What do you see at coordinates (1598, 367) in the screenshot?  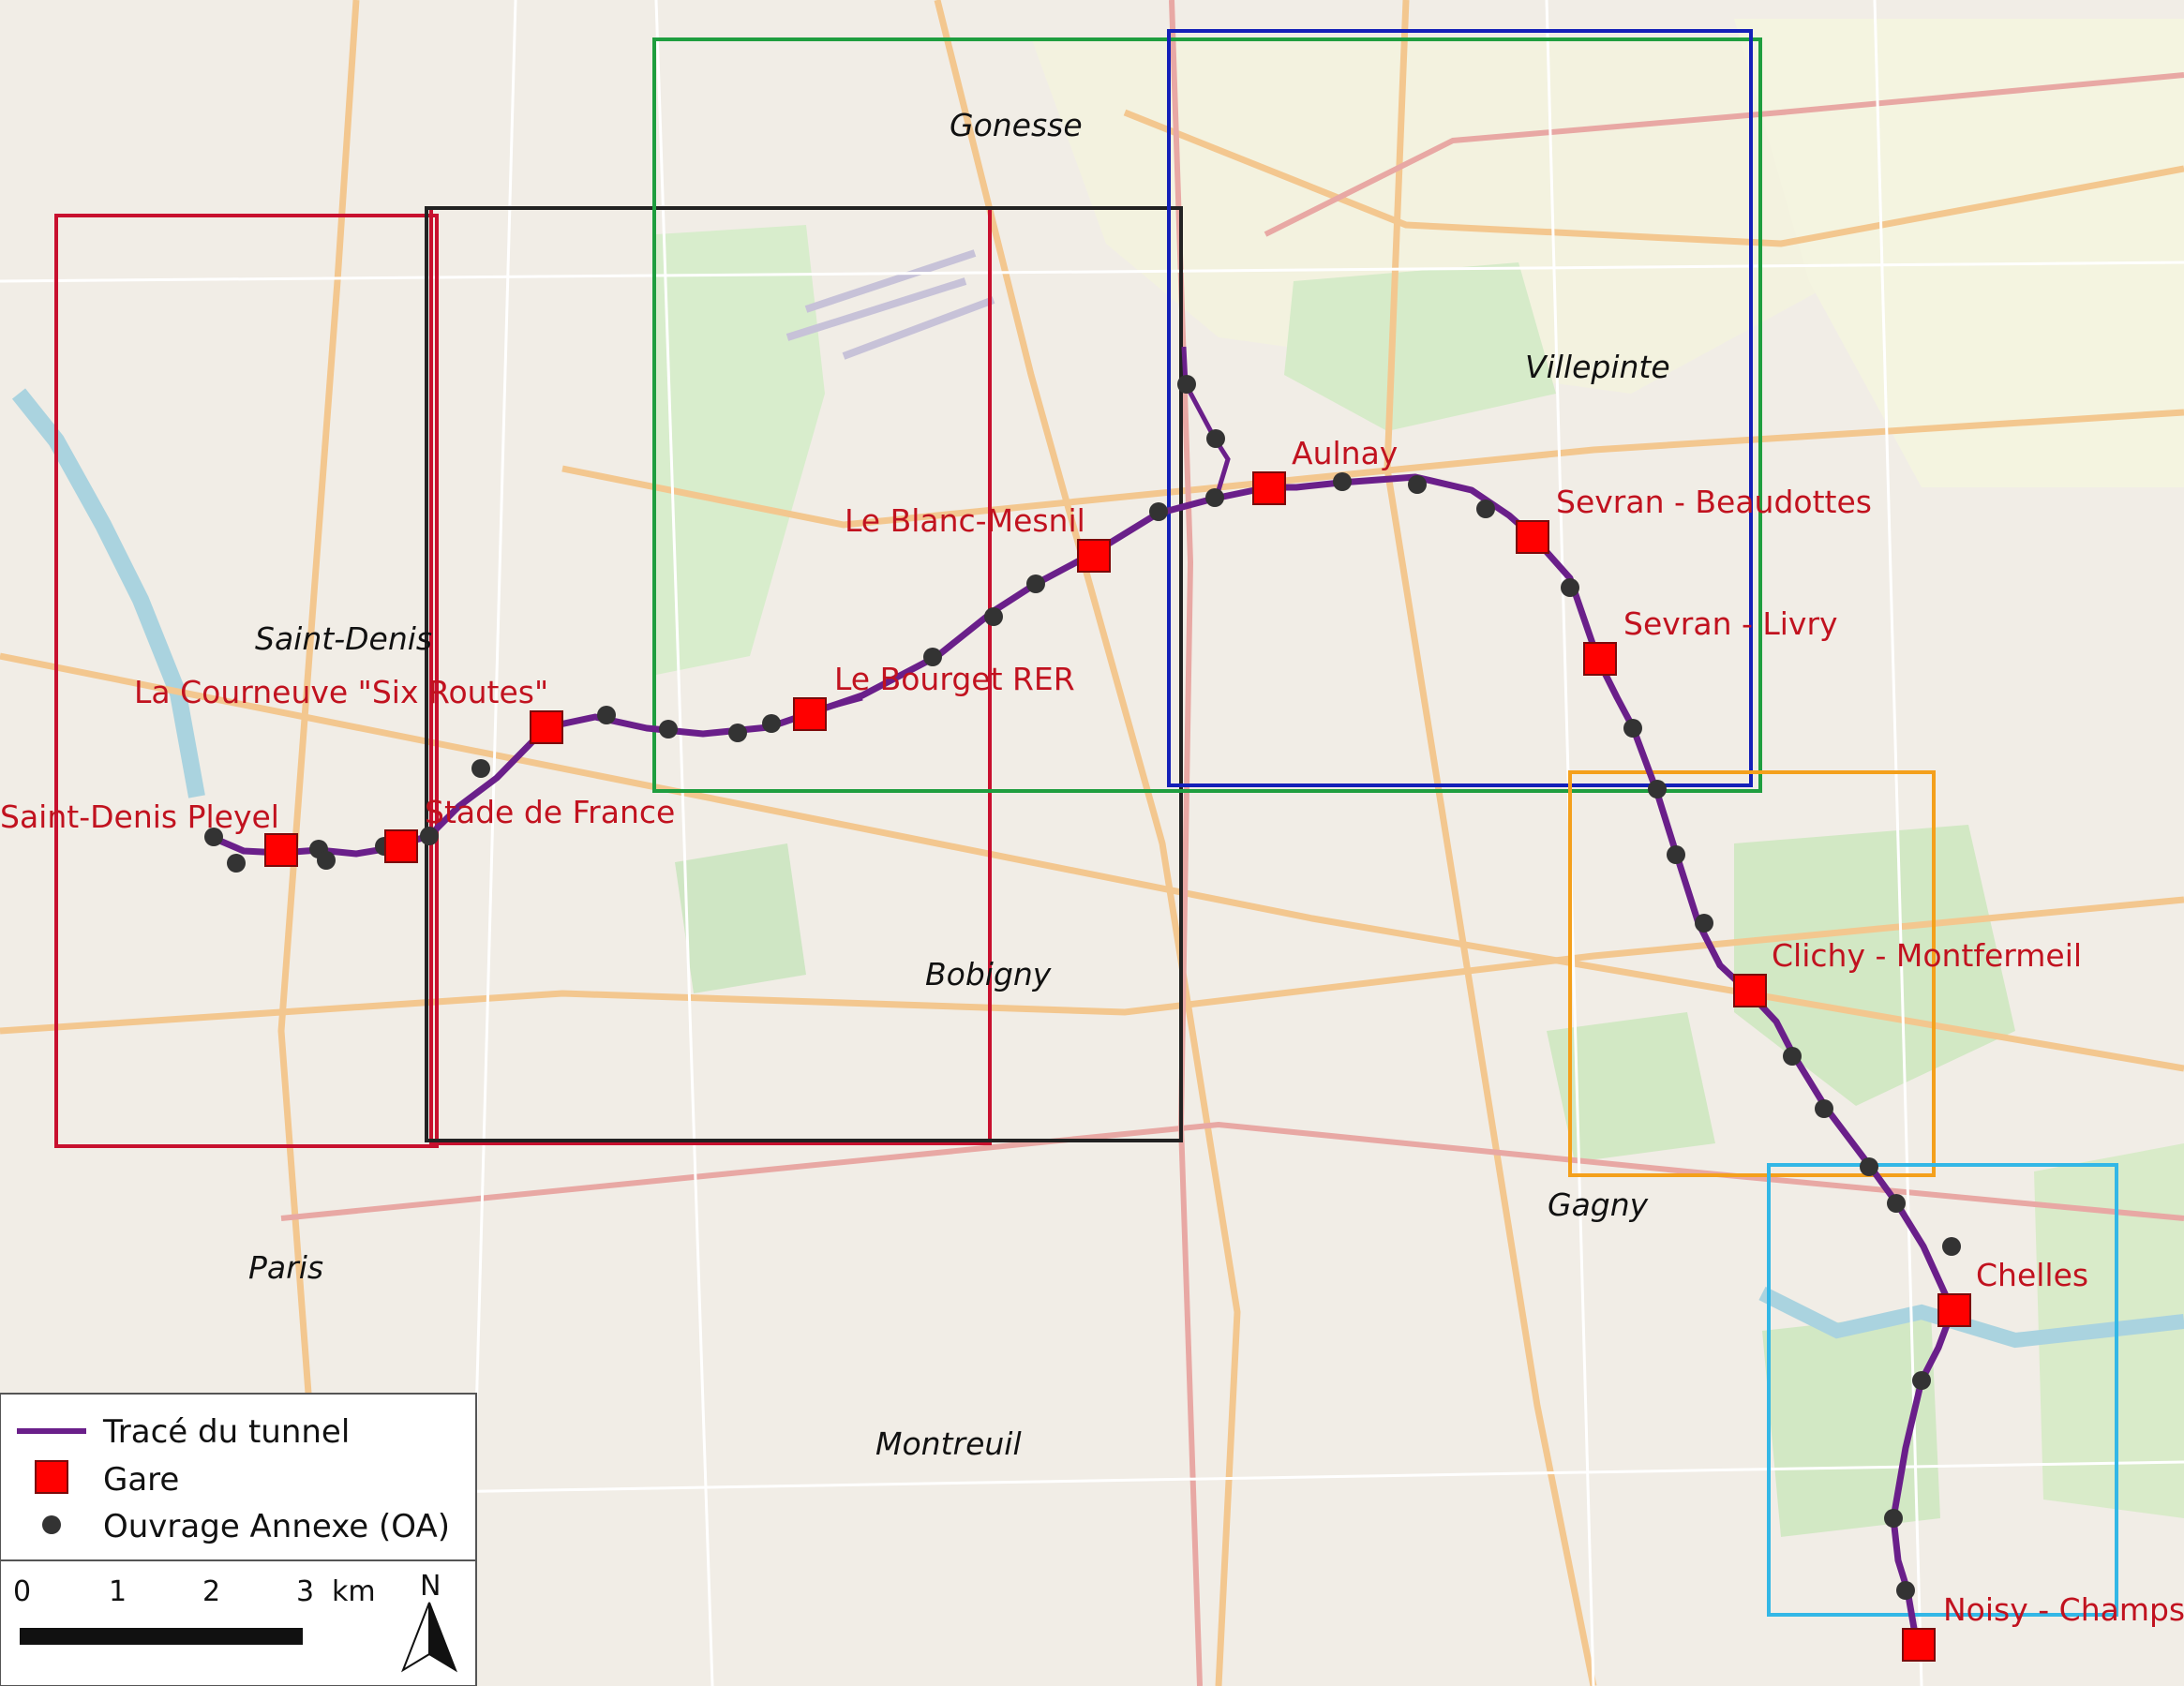 I see `city-label-villepinte: Villepinte` at bounding box center [1598, 367].